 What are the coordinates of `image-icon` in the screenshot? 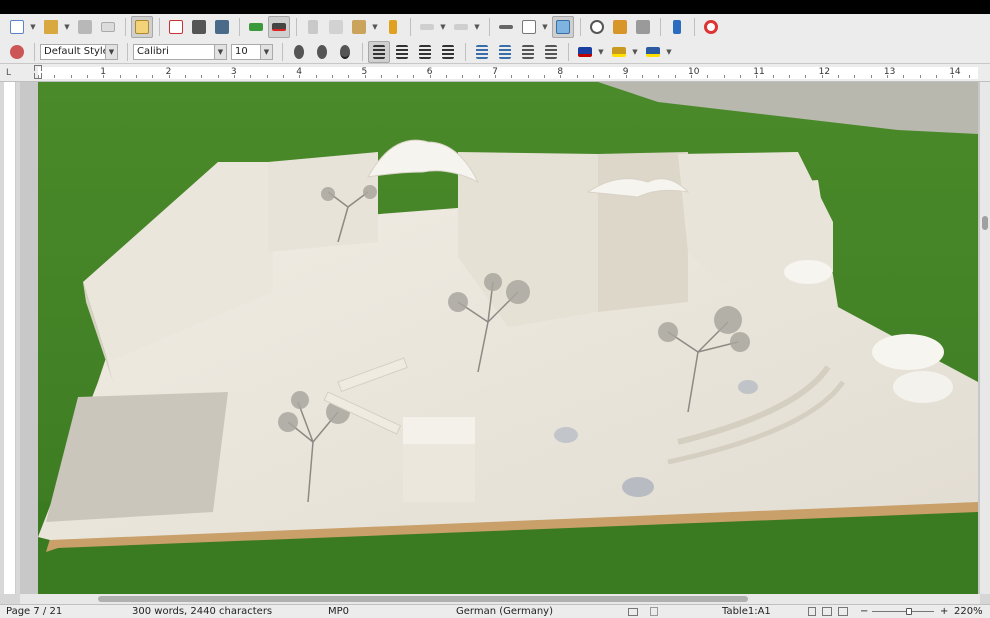 It's located at (563, 27).